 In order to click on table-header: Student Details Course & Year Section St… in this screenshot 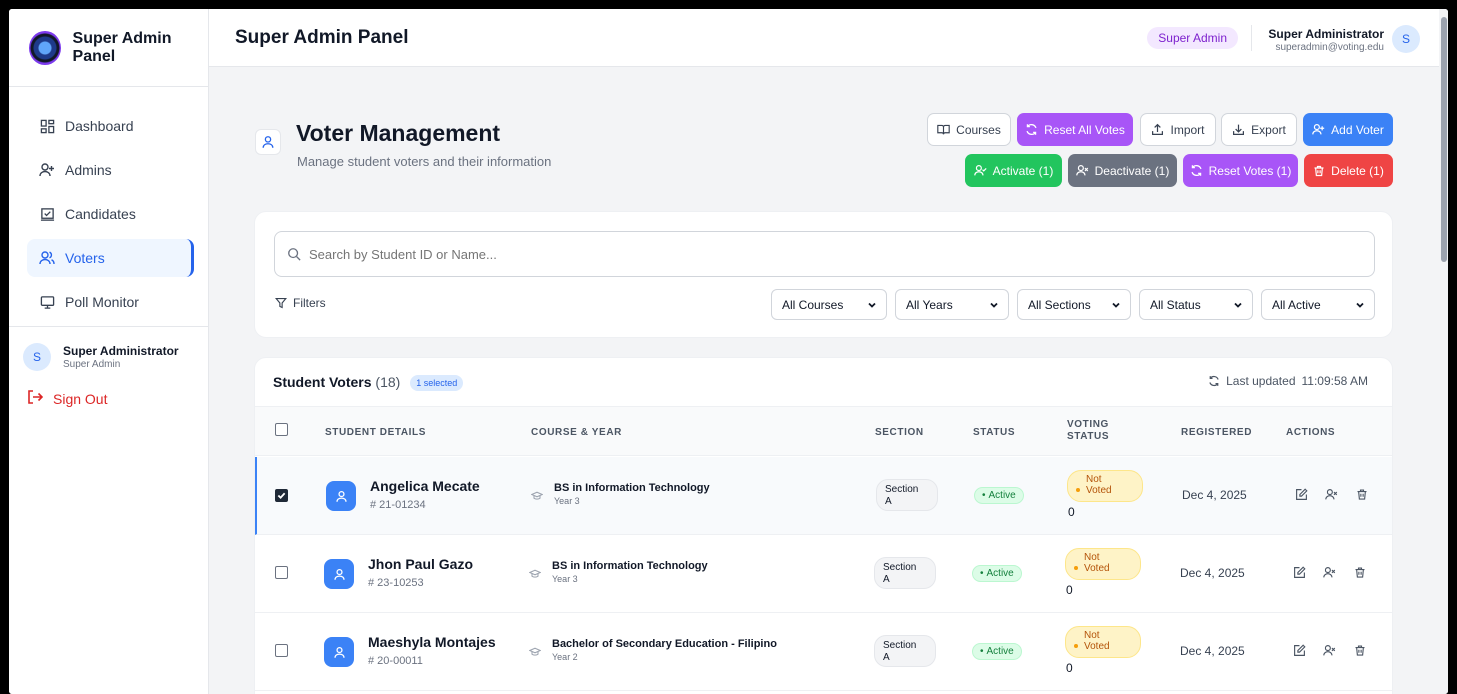, I will do `click(823, 431)`.